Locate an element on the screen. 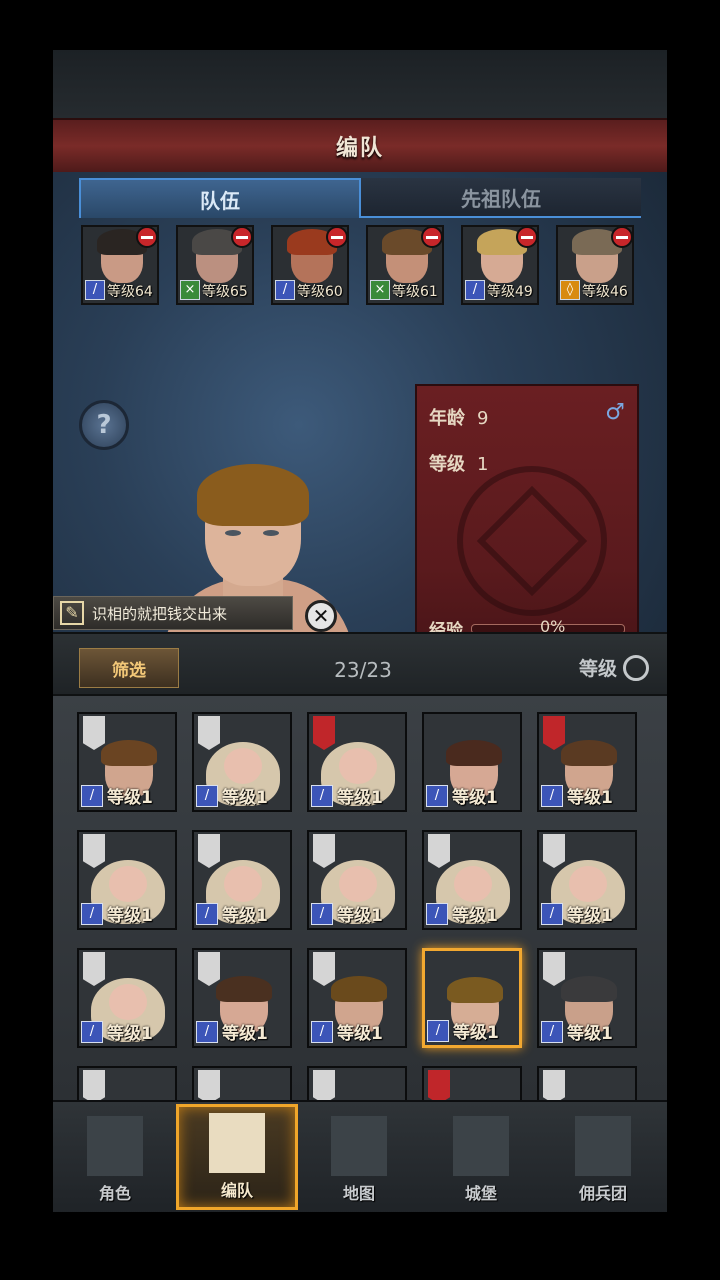 The image size is (720, 1280). team-member-slot: / 等级64 is located at coordinates (120, 265).